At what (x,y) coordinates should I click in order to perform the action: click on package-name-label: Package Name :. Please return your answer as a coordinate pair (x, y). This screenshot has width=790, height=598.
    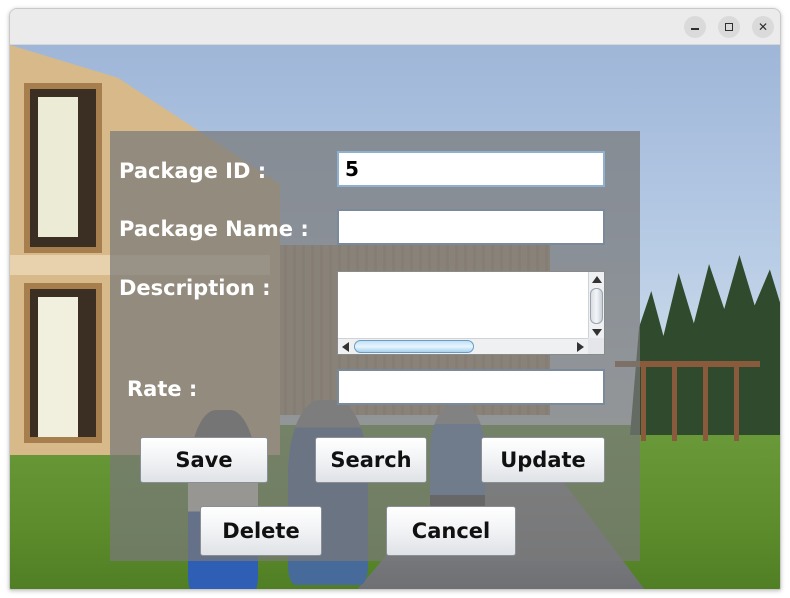
    Looking at the image, I should click on (214, 229).